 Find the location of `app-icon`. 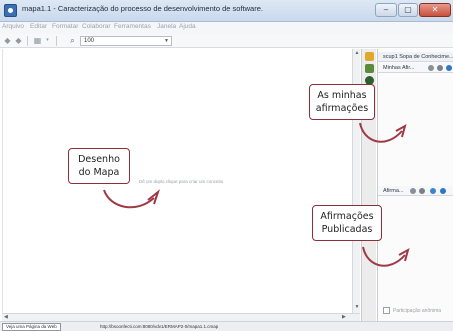

app-icon is located at coordinates (10, 10).